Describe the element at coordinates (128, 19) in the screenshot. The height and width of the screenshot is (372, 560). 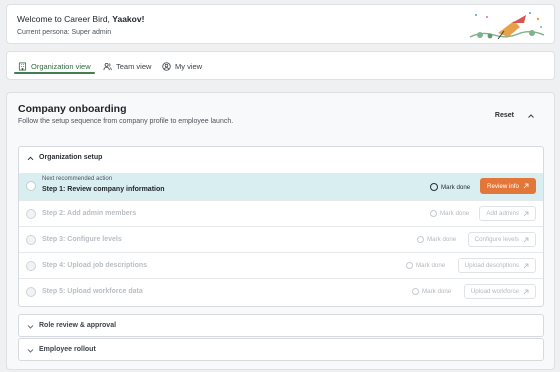
I see `welcome-user-name: Yaakov!` at that location.